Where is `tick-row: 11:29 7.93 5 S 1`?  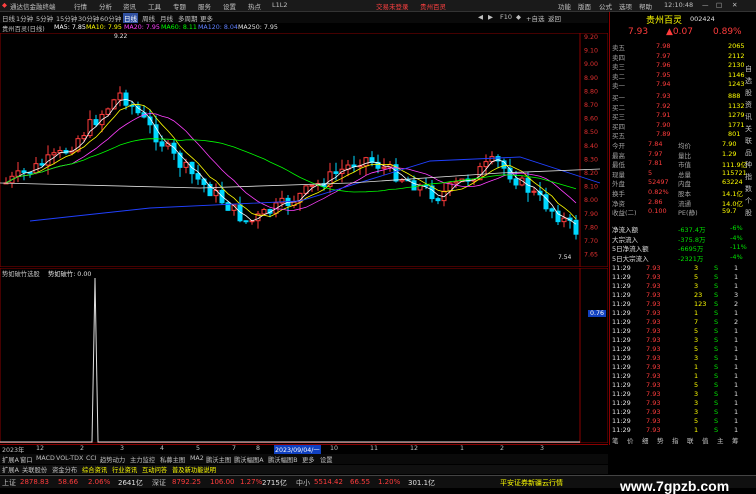 tick-row: 11:29 7.93 5 S 1 is located at coordinates (679, 331).